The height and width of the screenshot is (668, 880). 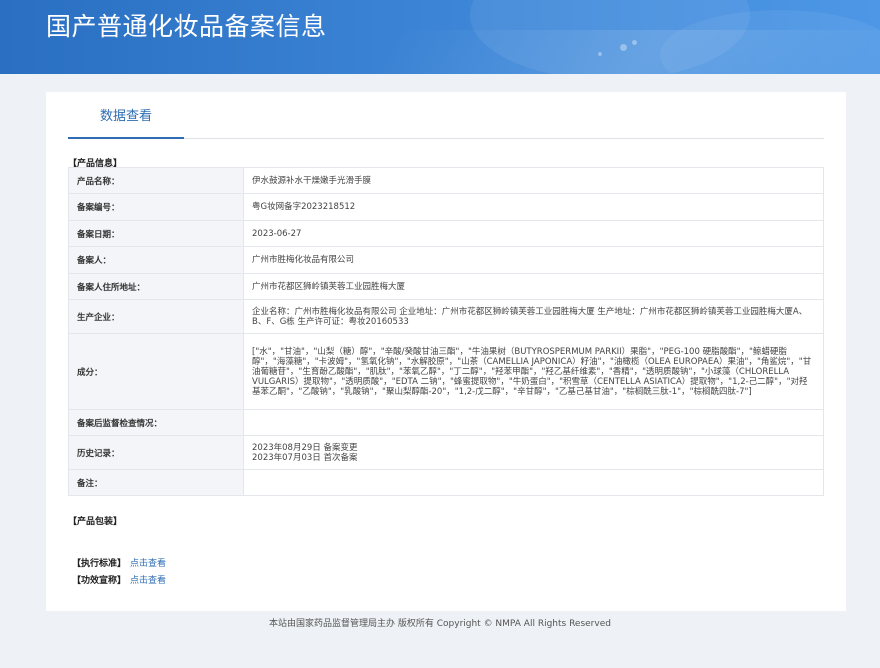 I want to click on table-row: 备注：, so click(x=446, y=482).